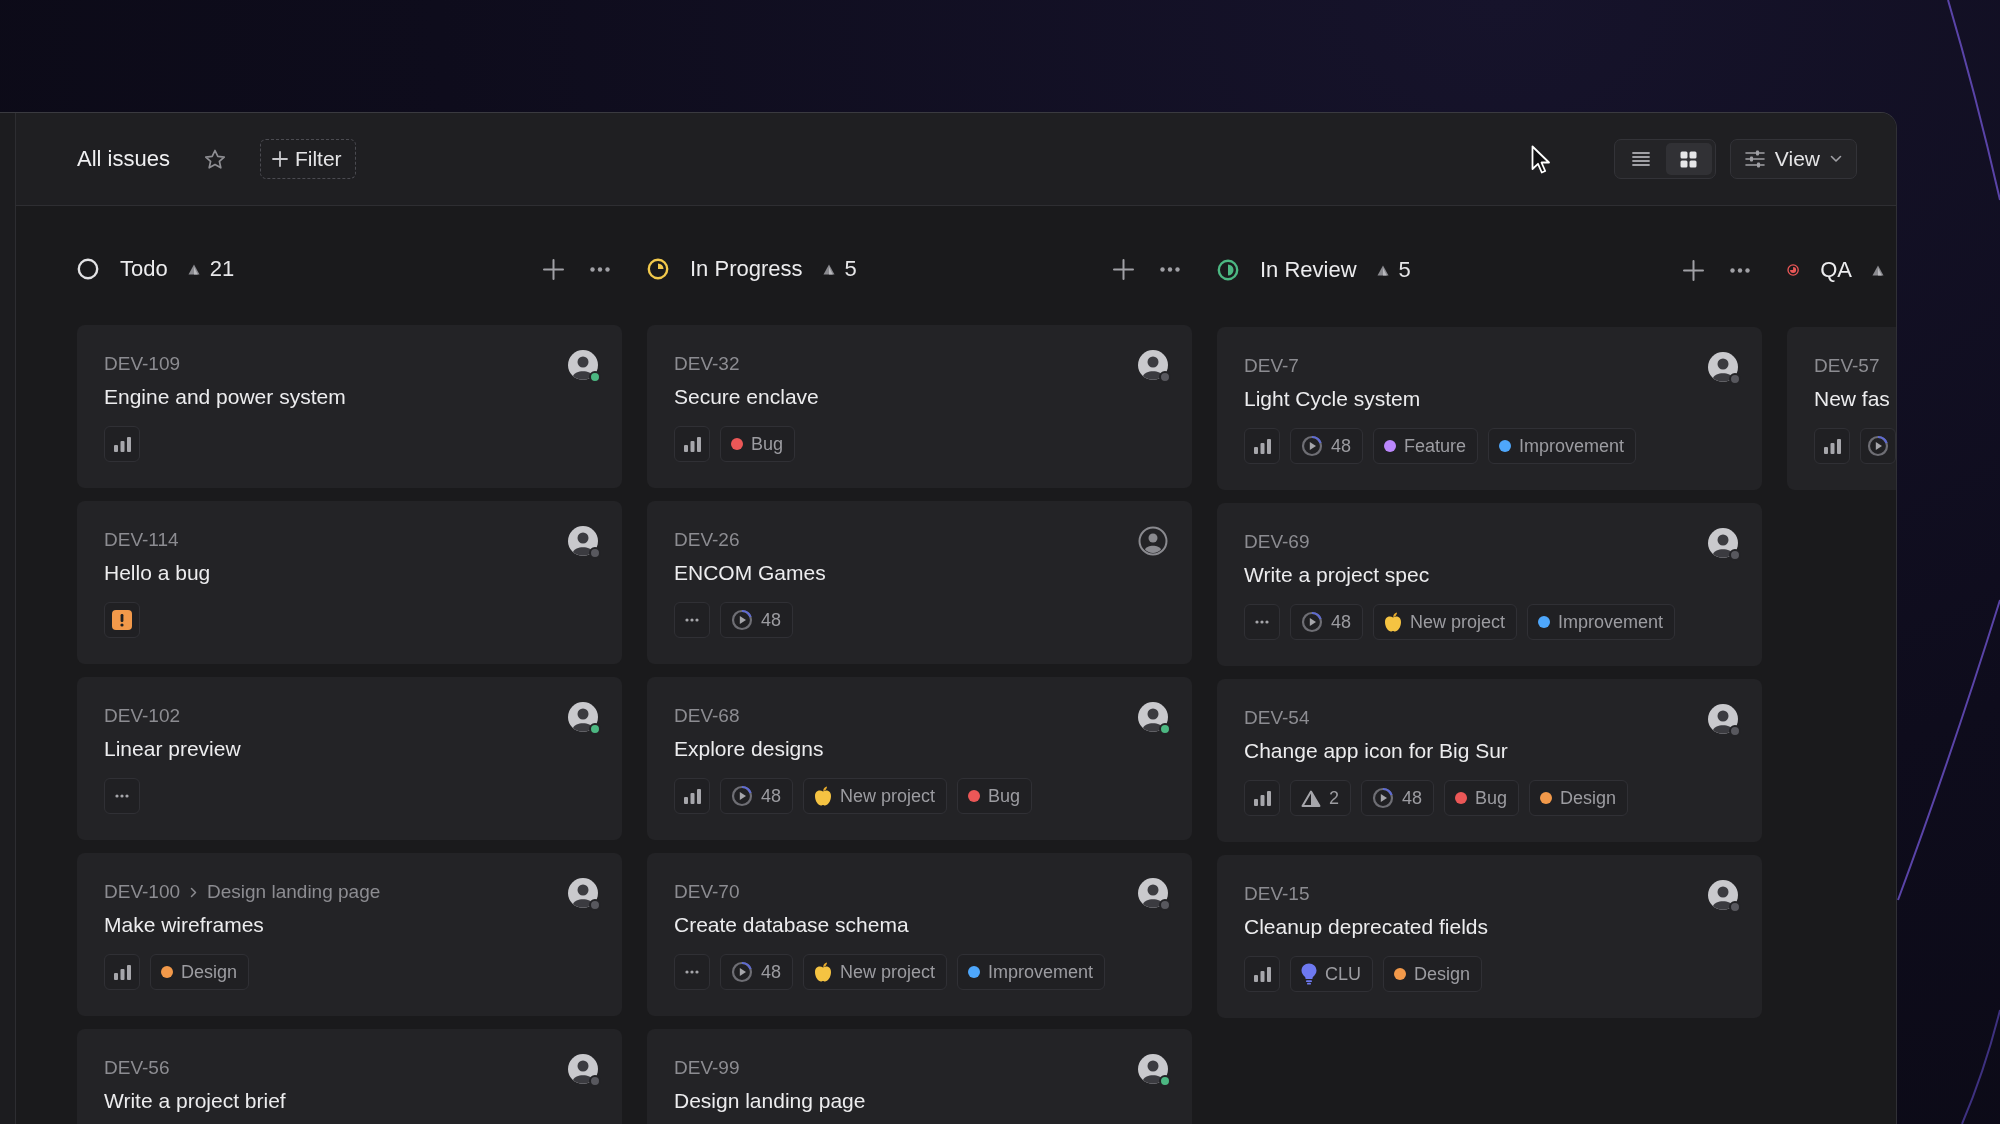 The image size is (2000, 1124). Describe the element at coordinates (1793, 159) in the screenshot. I see `view-button: View` at that location.